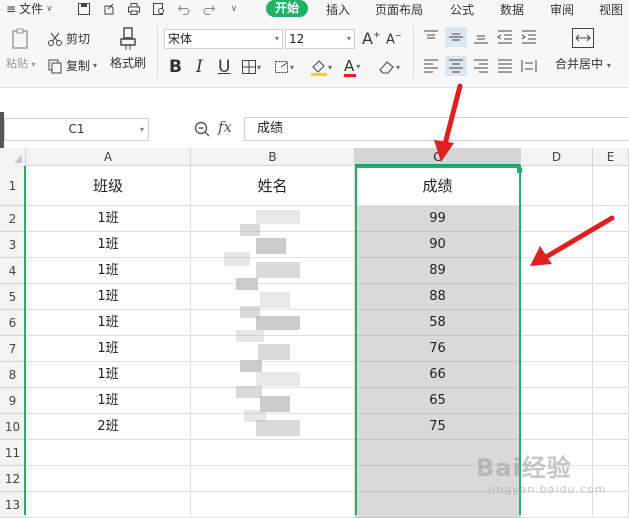 The height and width of the screenshot is (518, 629). What do you see at coordinates (394, 39) in the screenshot?
I see `decrease-font-size-icon: A−` at bounding box center [394, 39].